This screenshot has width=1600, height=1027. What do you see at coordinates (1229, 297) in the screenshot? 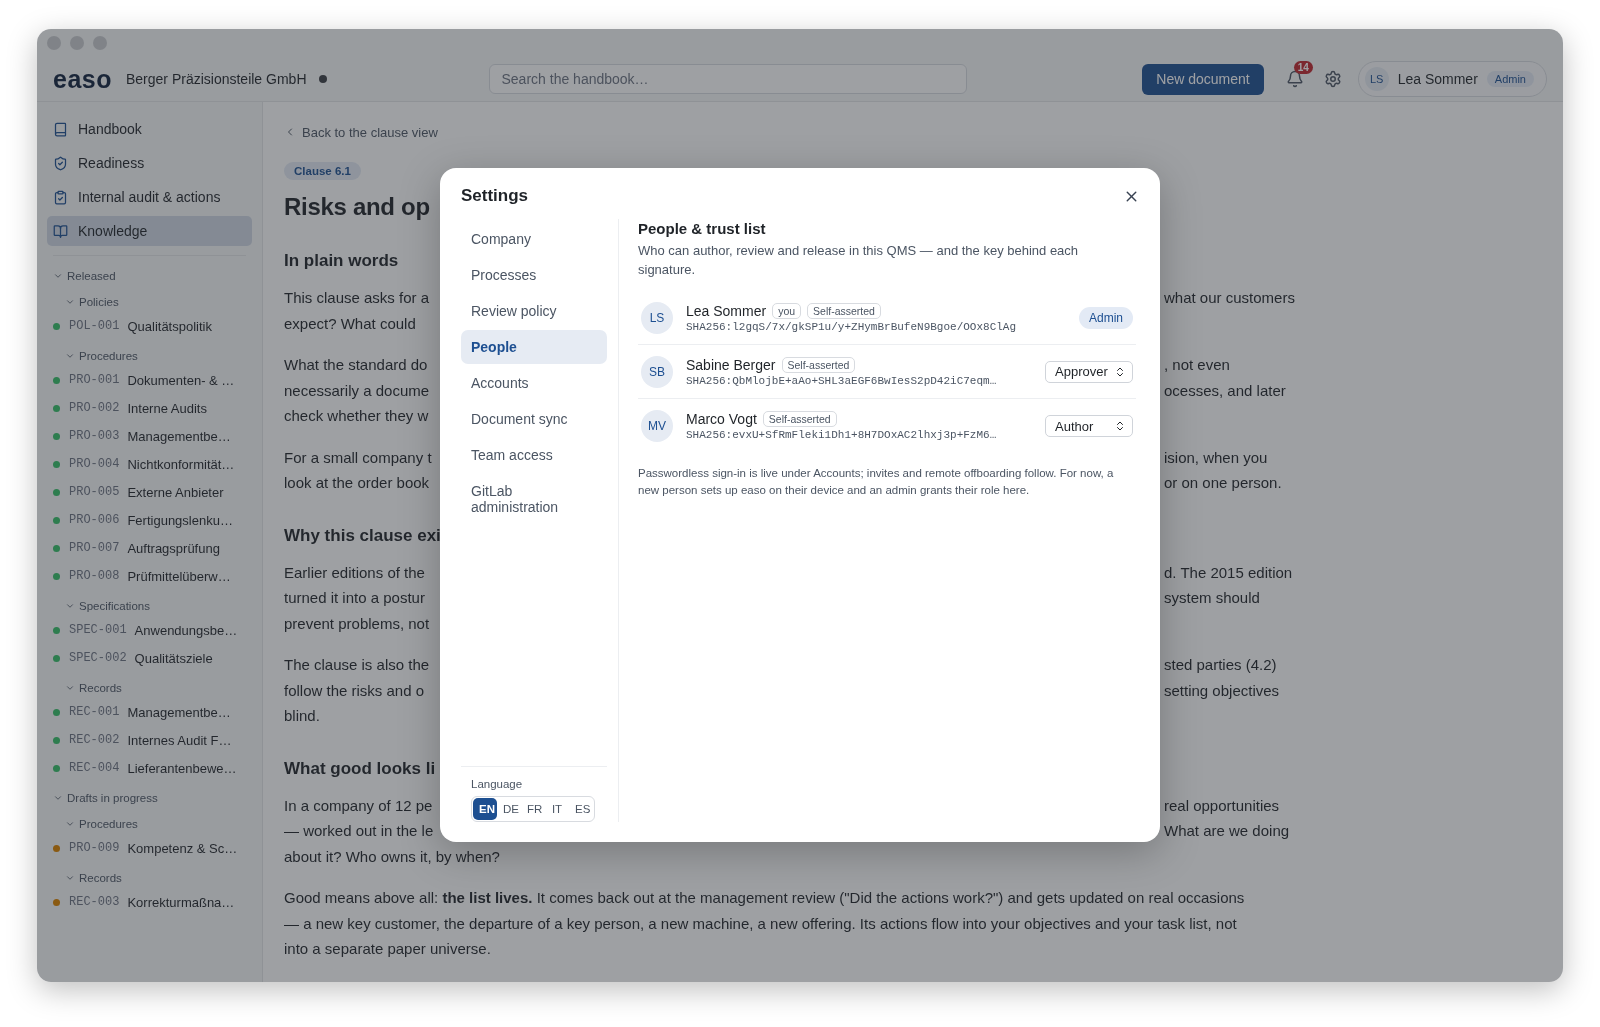
I see `paragraph-text: what our customers` at bounding box center [1229, 297].